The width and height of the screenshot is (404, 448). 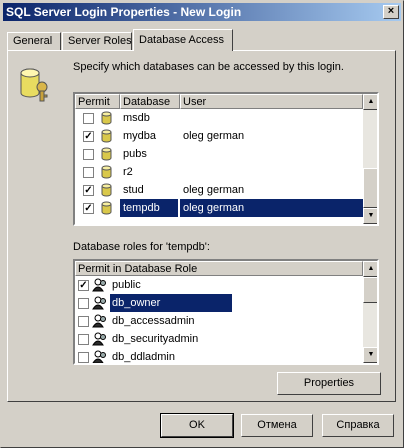 I want to click on database-row: ✓ stud oleg german, so click(x=219, y=190).